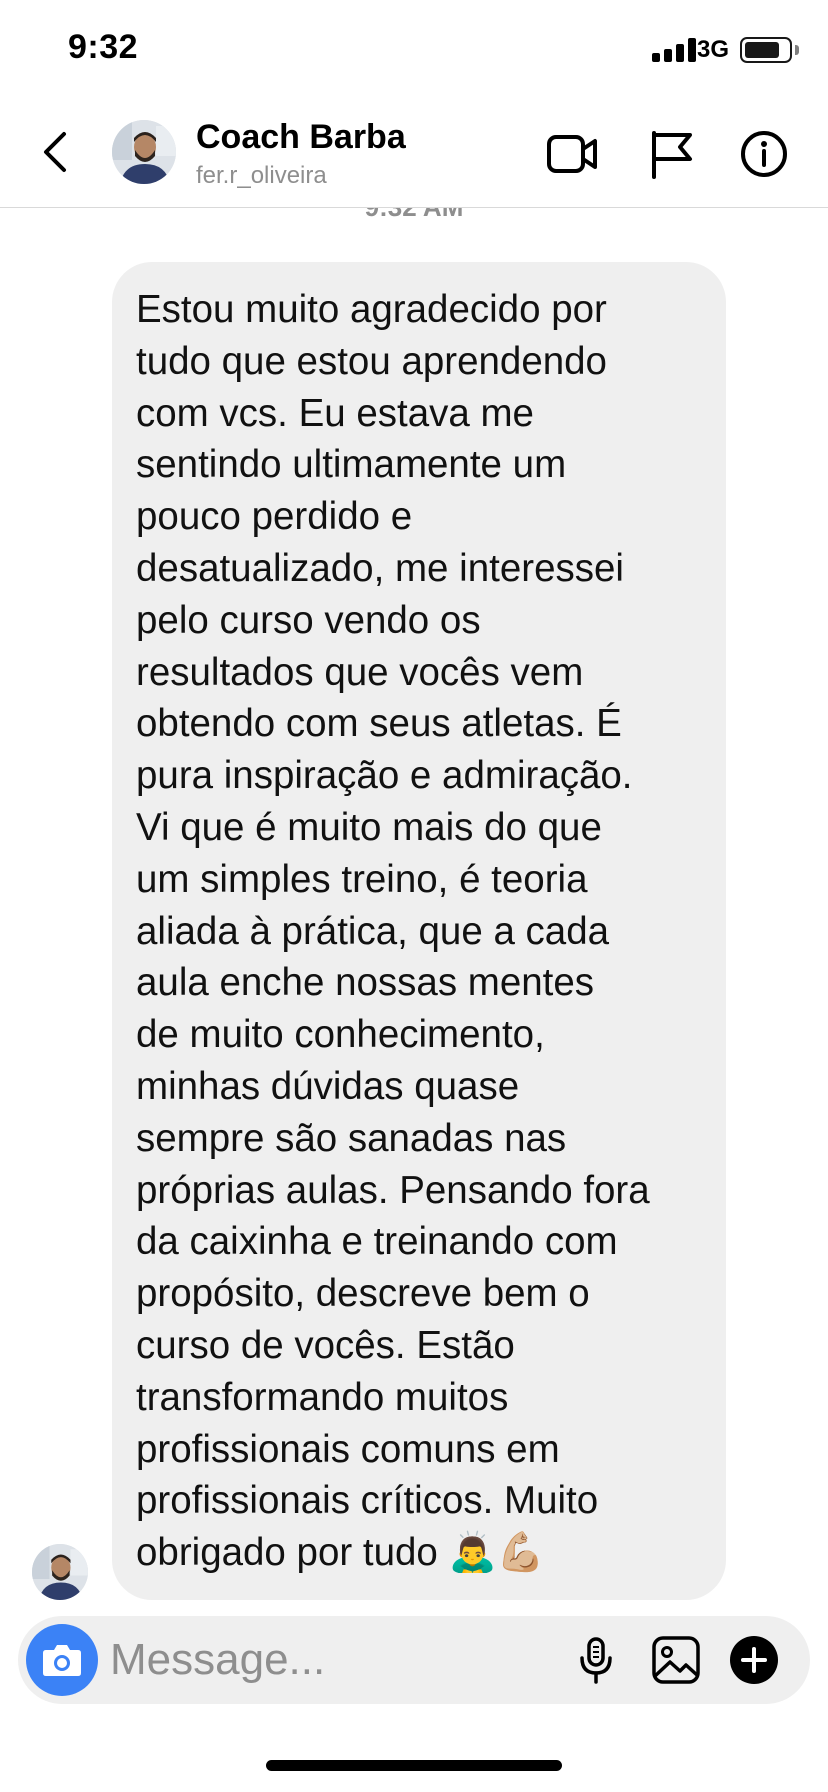  Describe the element at coordinates (301, 137) in the screenshot. I see `contact-name: Coach Barba` at that location.